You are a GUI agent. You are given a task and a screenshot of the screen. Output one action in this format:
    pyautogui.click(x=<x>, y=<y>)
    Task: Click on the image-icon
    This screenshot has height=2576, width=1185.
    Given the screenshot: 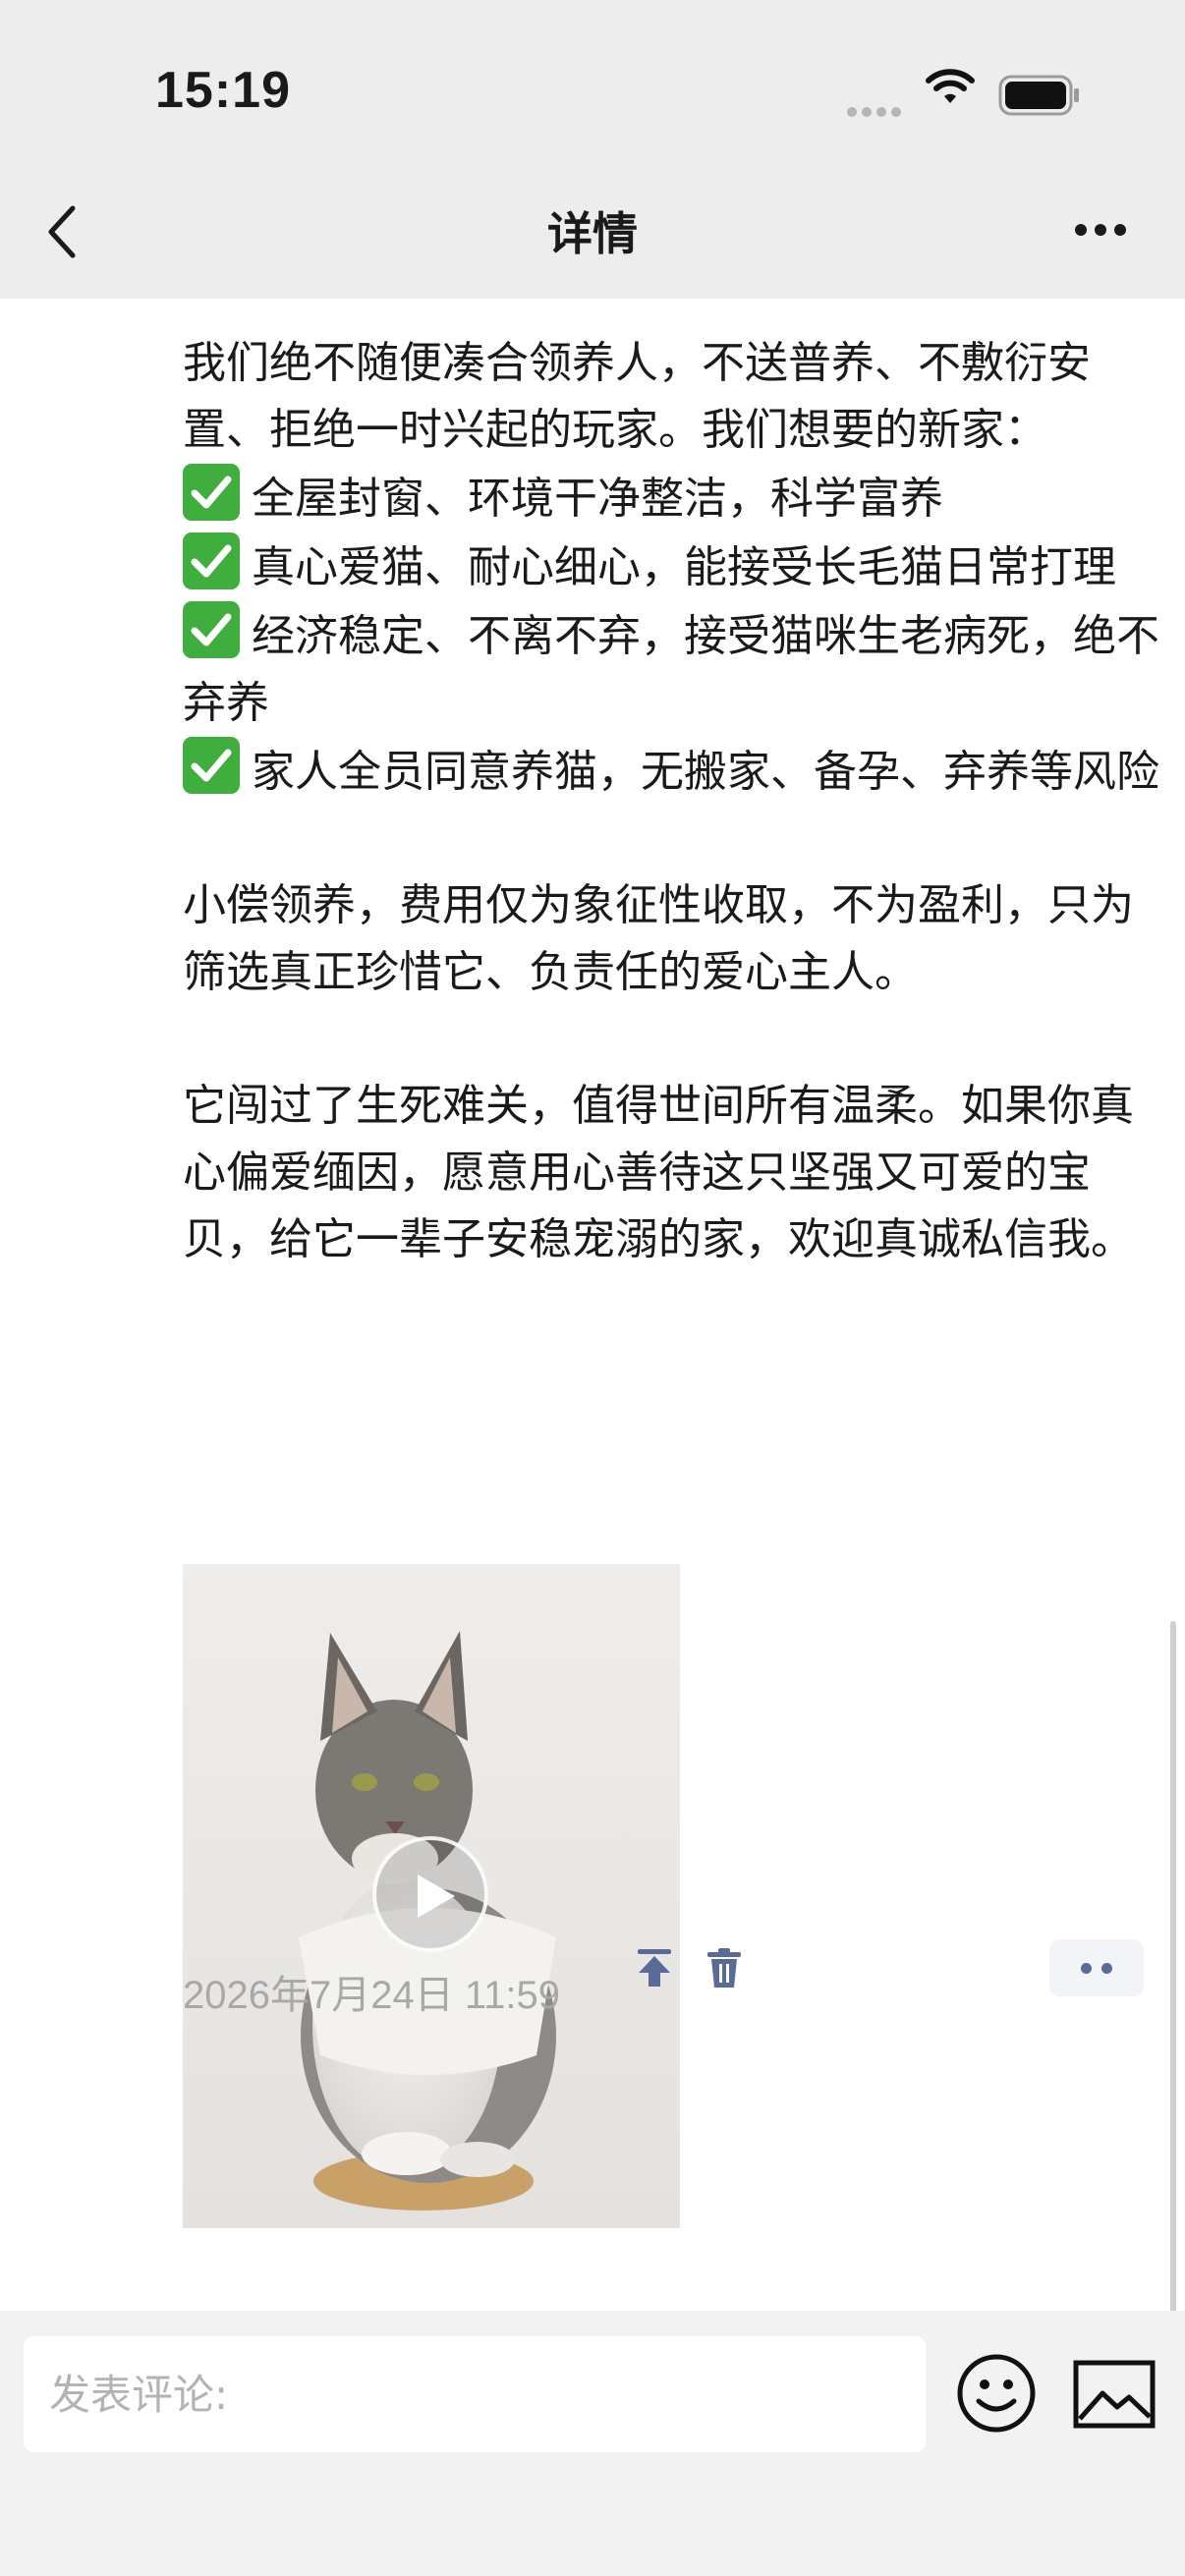 What is the action you would take?
    pyautogui.click(x=1115, y=2394)
    